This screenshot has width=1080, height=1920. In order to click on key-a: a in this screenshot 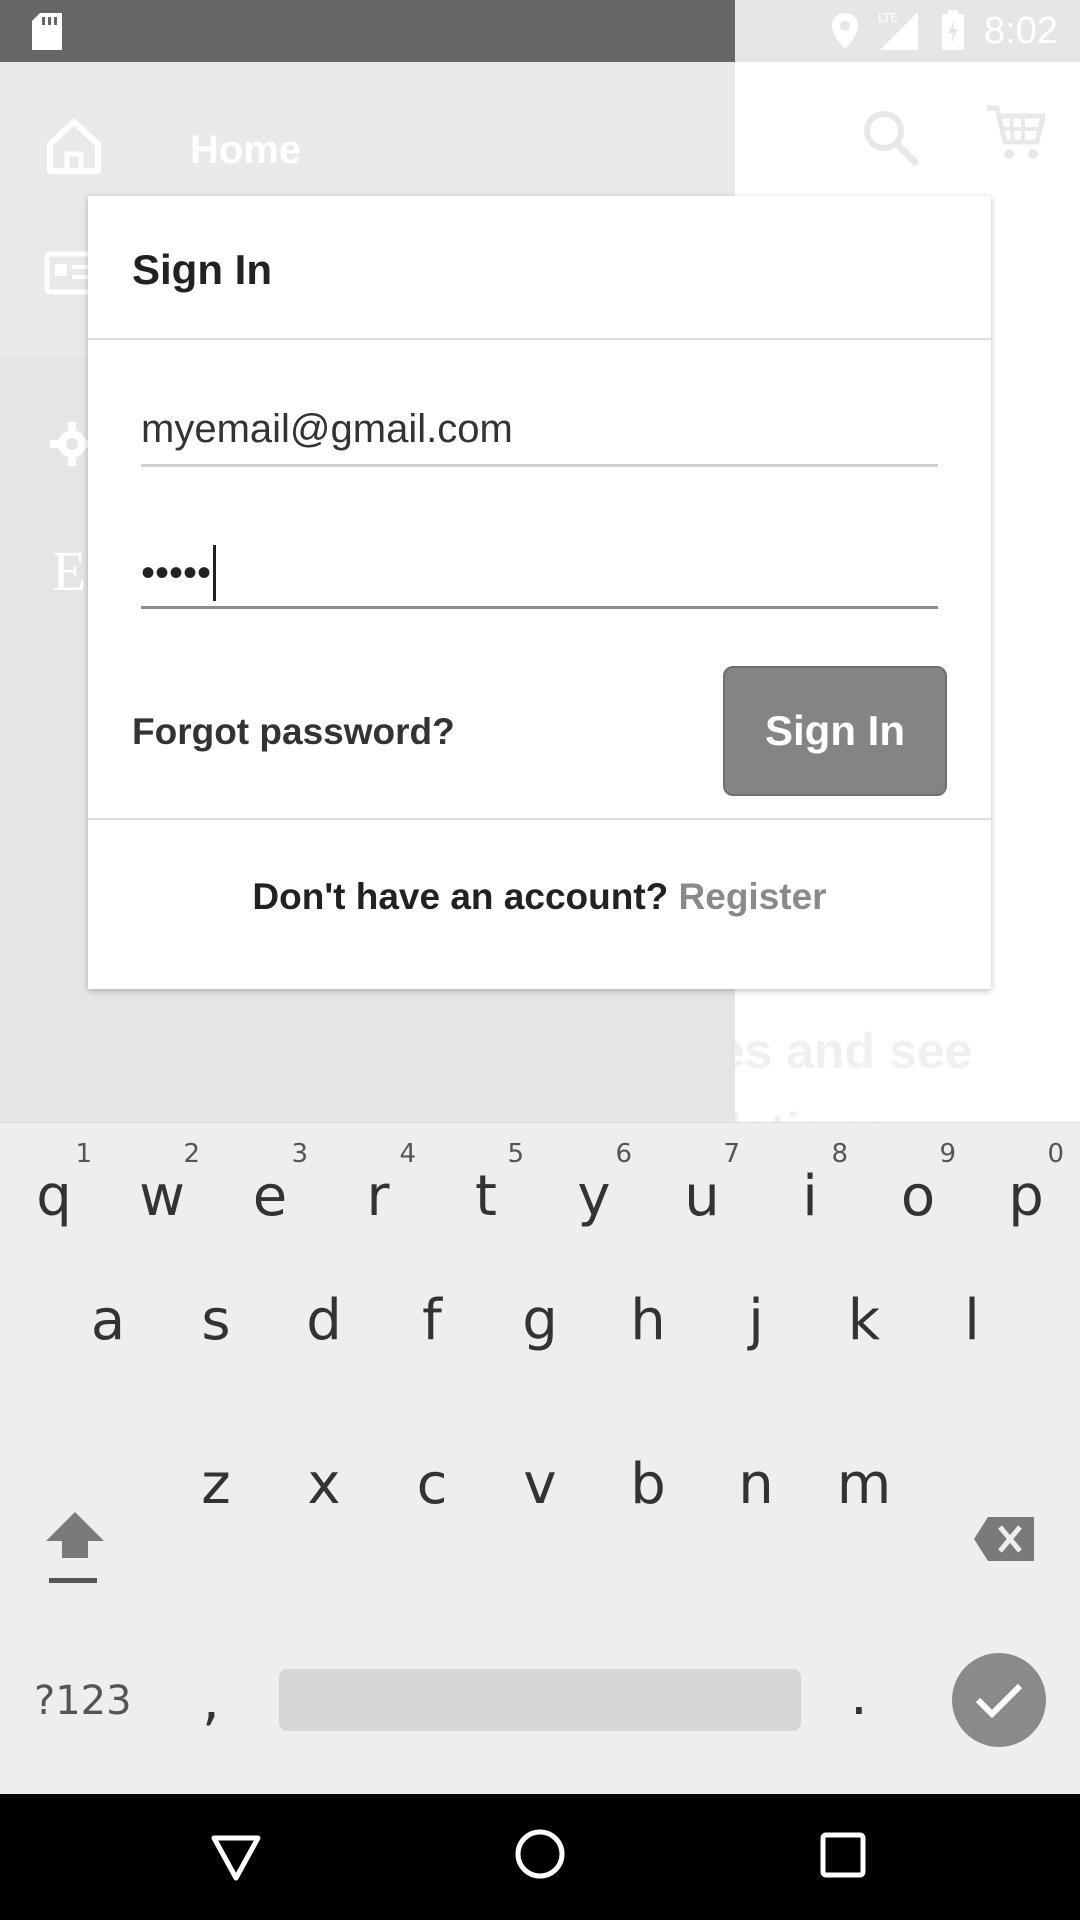, I will do `click(108, 1301)`.